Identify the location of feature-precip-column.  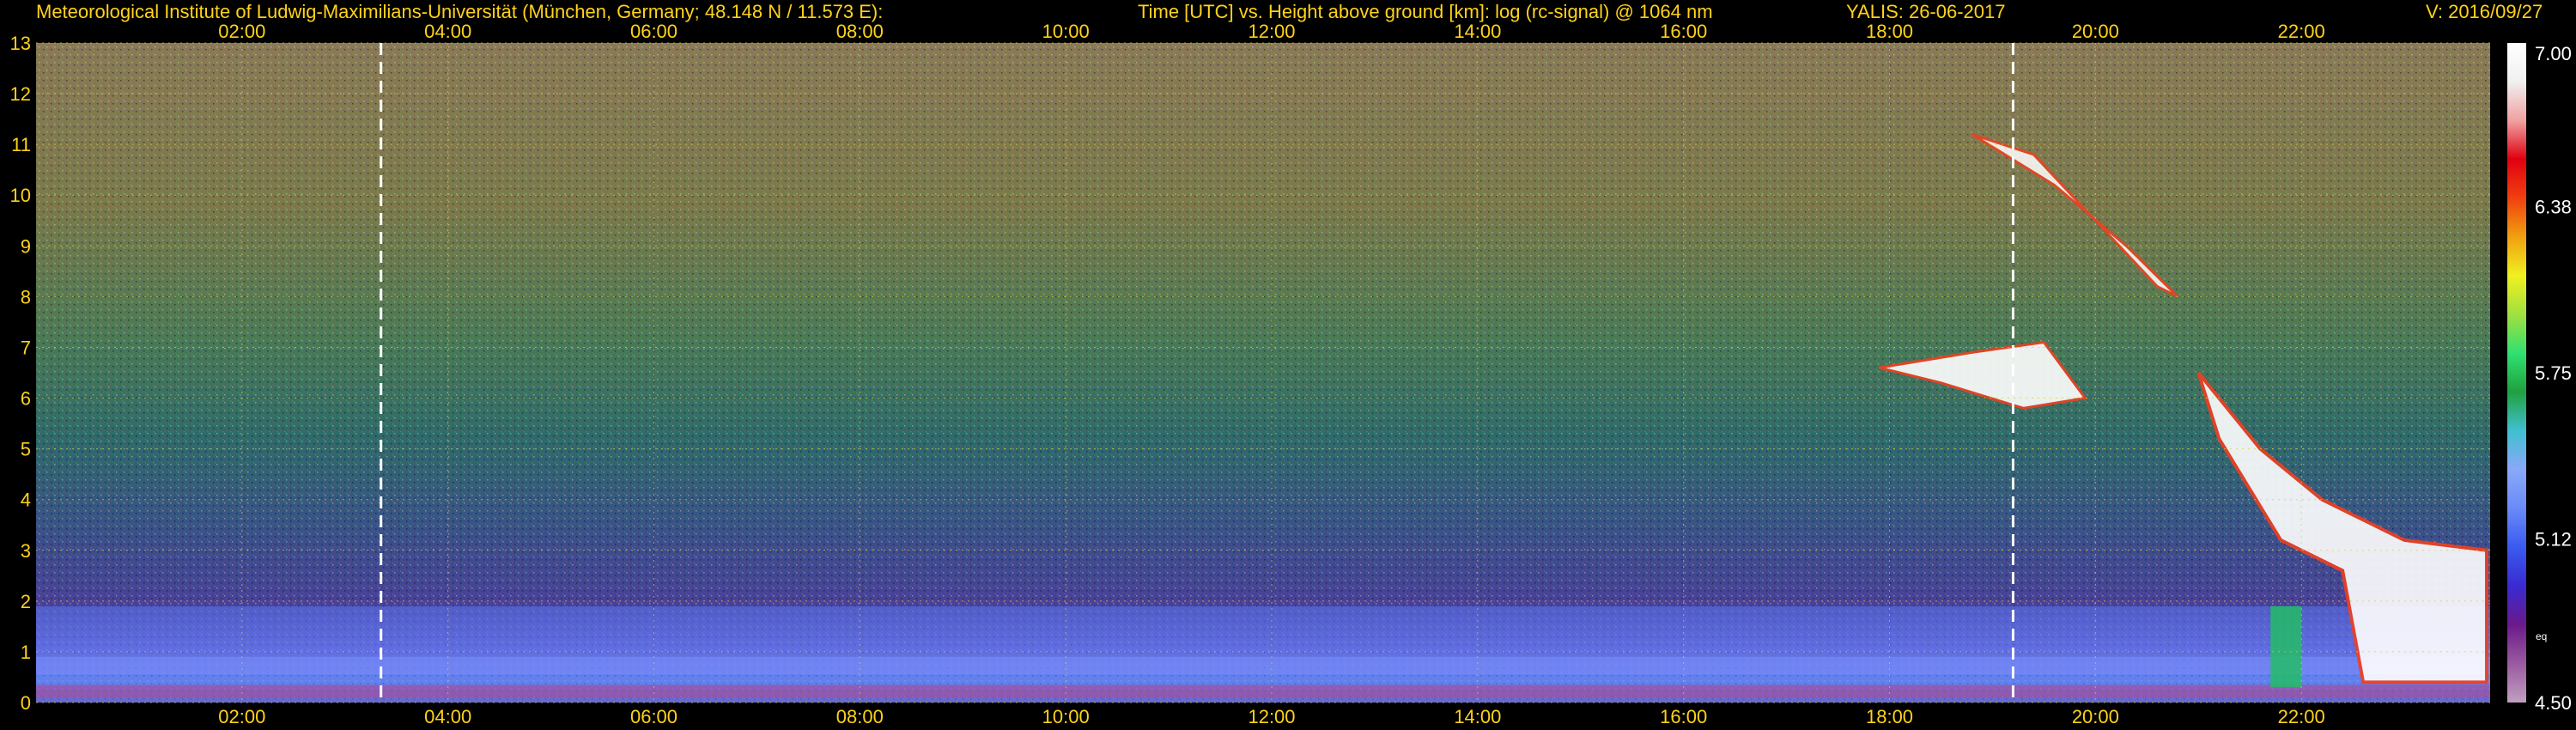
(2286, 646).